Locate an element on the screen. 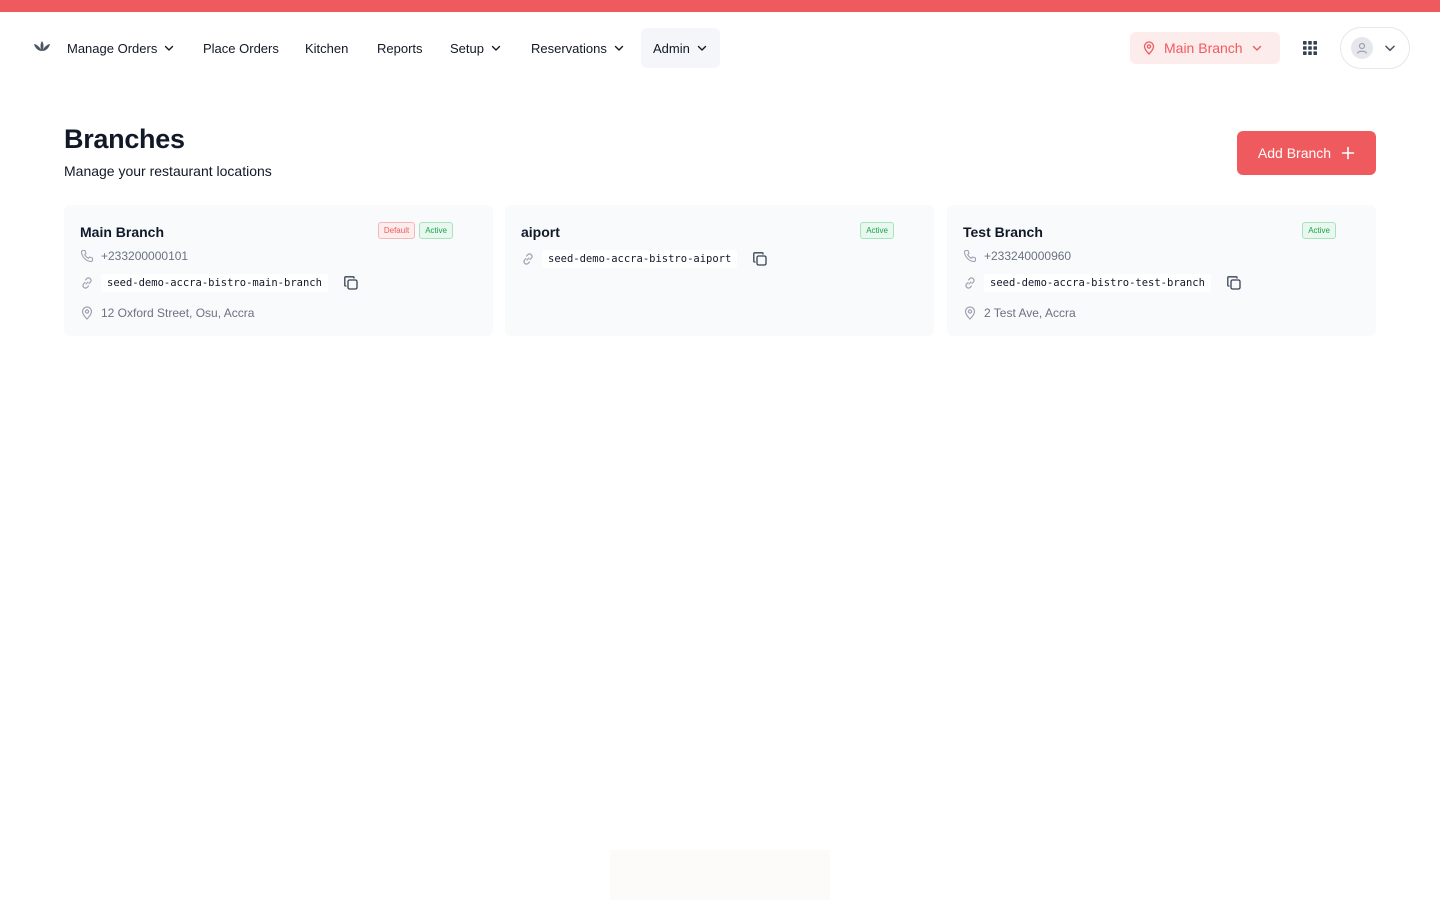 The image size is (1440, 900). apps-grid-button is located at coordinates (1310, 48).